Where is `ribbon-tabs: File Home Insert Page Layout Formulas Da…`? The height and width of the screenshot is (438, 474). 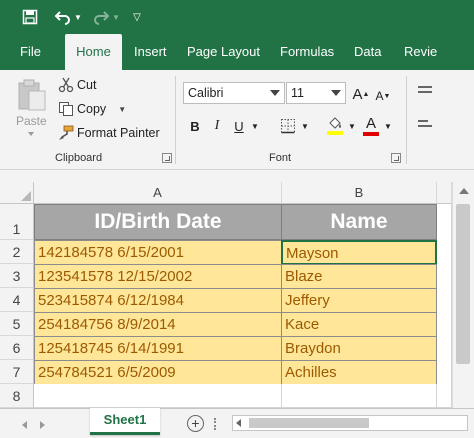
ribbon-tabs: File Home Insert Page Layout Formulas Da… is located at coordinates (237, 52).